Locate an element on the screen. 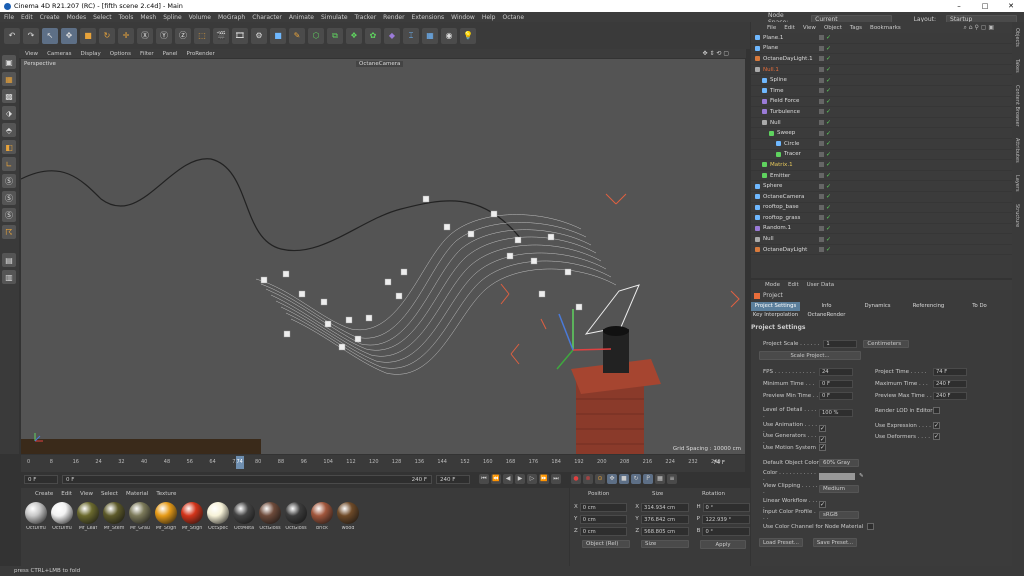 The image size is (1024, 576). edges-mode-icon: ⬘ is located at coordinates (9, 130).